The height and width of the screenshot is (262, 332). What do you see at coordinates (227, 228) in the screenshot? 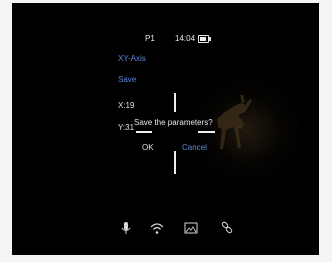
I see `link-icon` at bounding box center [227, 228].